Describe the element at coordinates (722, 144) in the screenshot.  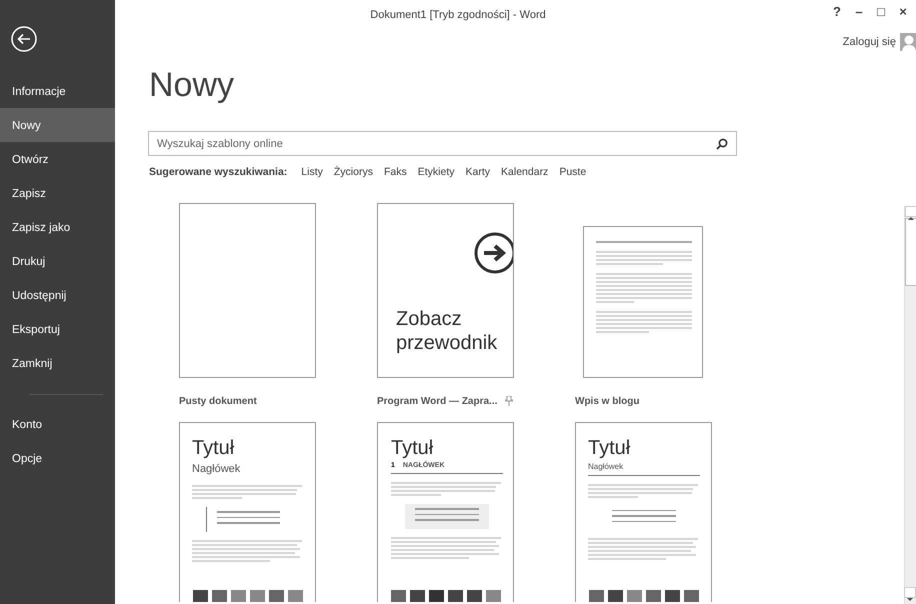
I see `search-icon` at that location.